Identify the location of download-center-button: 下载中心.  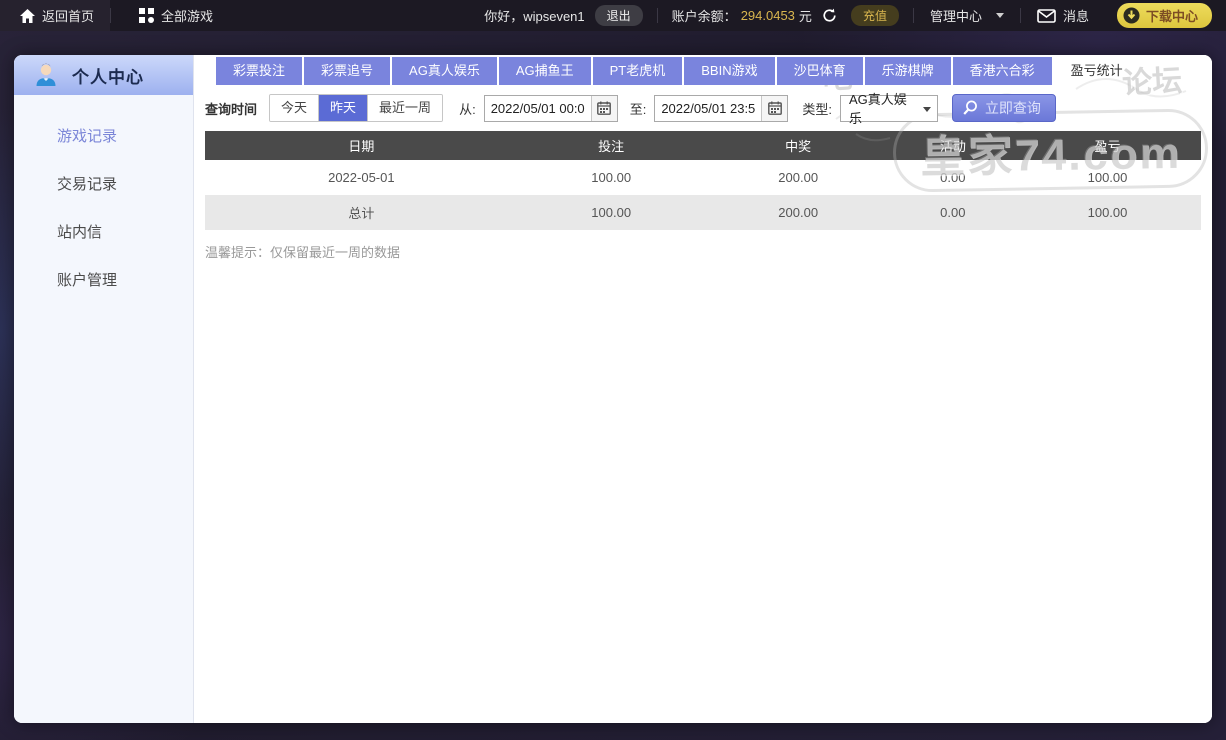
(1164, 15).